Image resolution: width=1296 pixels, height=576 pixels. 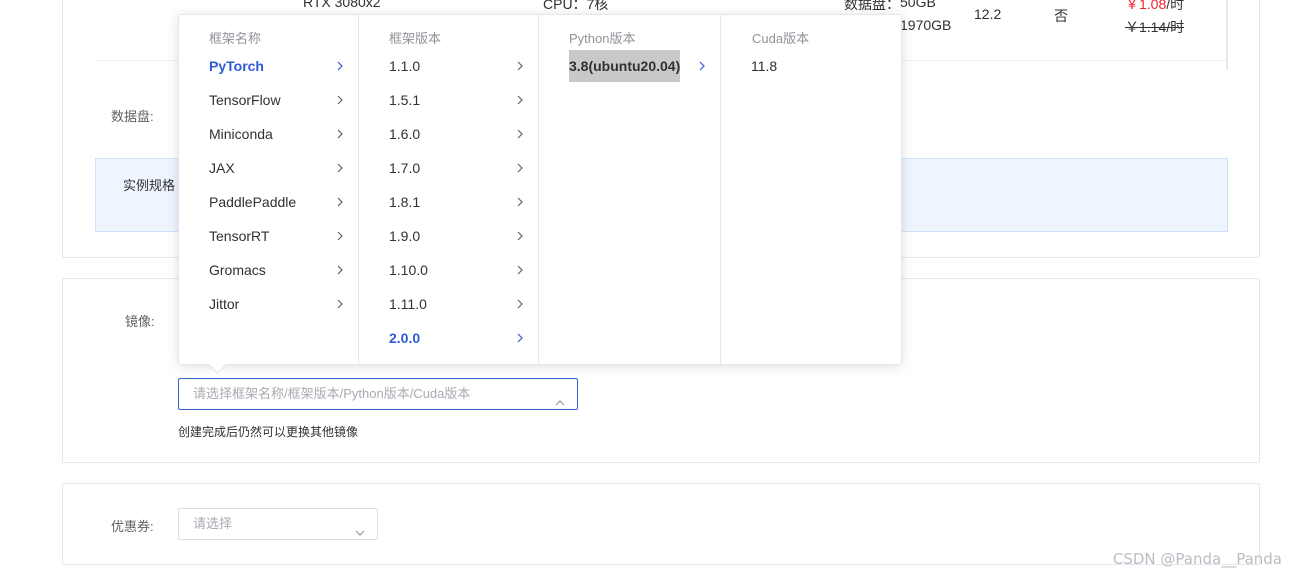 What do you see at coordinates (268, 432) in the screenshot?
I see `image-hint: 创建完成后仍然可以更换其他镜像` at bounding box center [268, 432].